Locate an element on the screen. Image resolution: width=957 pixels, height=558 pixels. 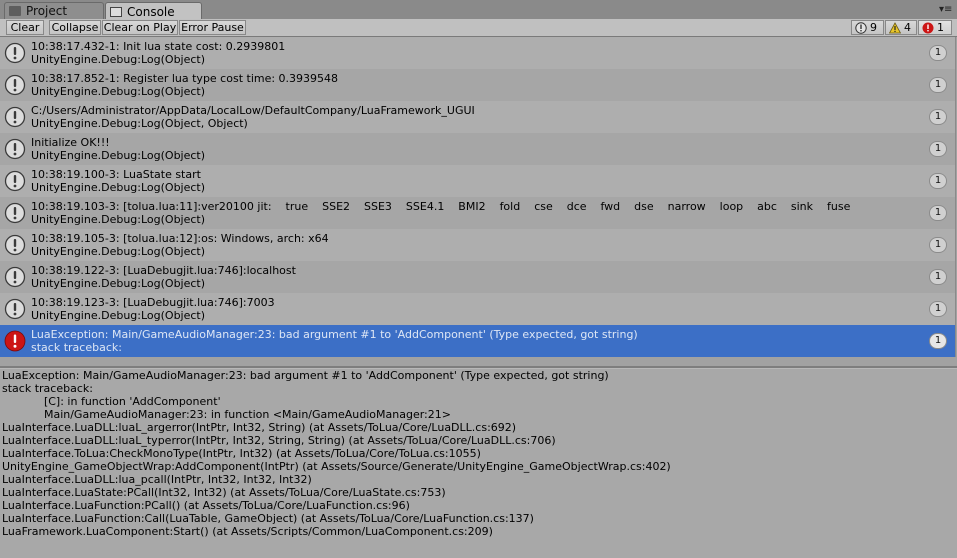
error-filter-toggle: 1 is located at coordinates (935, 27).